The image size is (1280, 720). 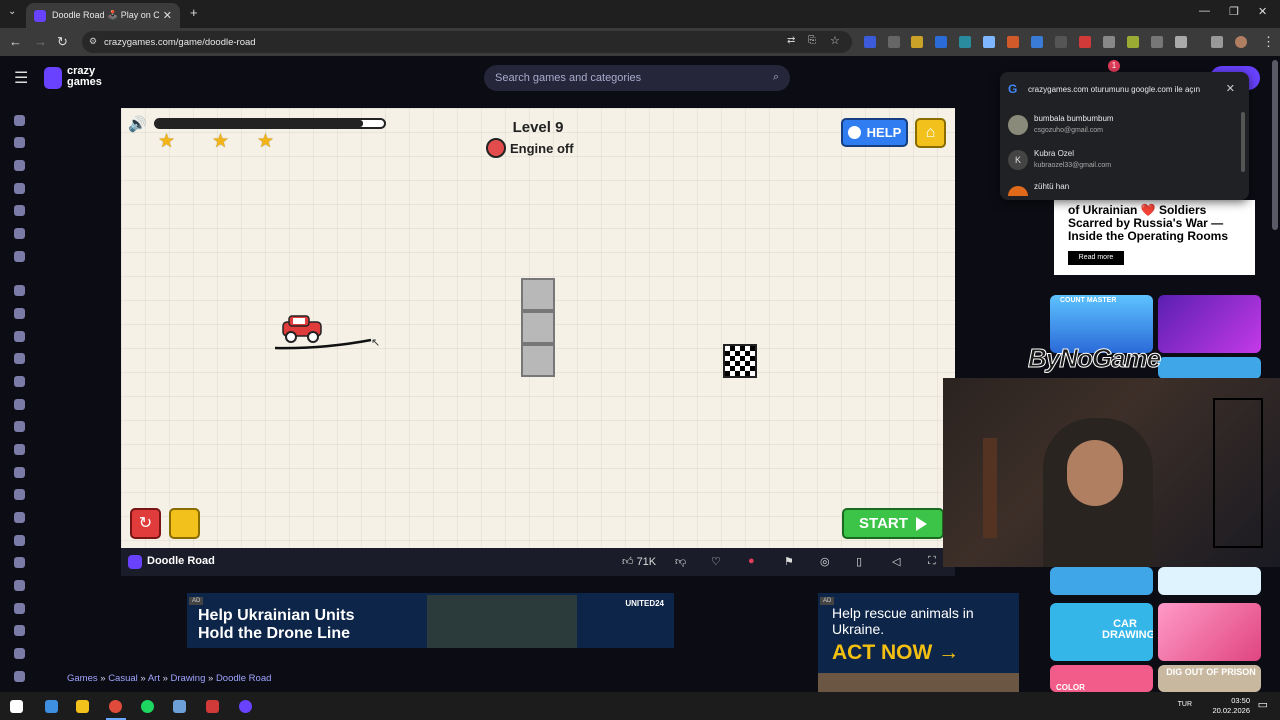 What do you see at coordinates (1101, 632) in the screenshot?
I see `game-thumb-car-drawing: CAR DRAWING` at bounding box center [1101, 632].